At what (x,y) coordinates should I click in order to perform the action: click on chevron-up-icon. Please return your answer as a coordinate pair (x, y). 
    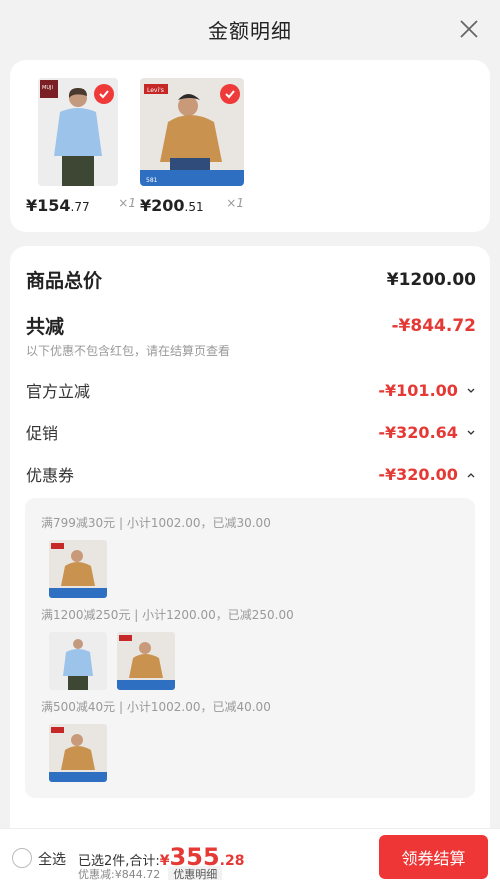
    Looking at the image, I should click on (471, 475).